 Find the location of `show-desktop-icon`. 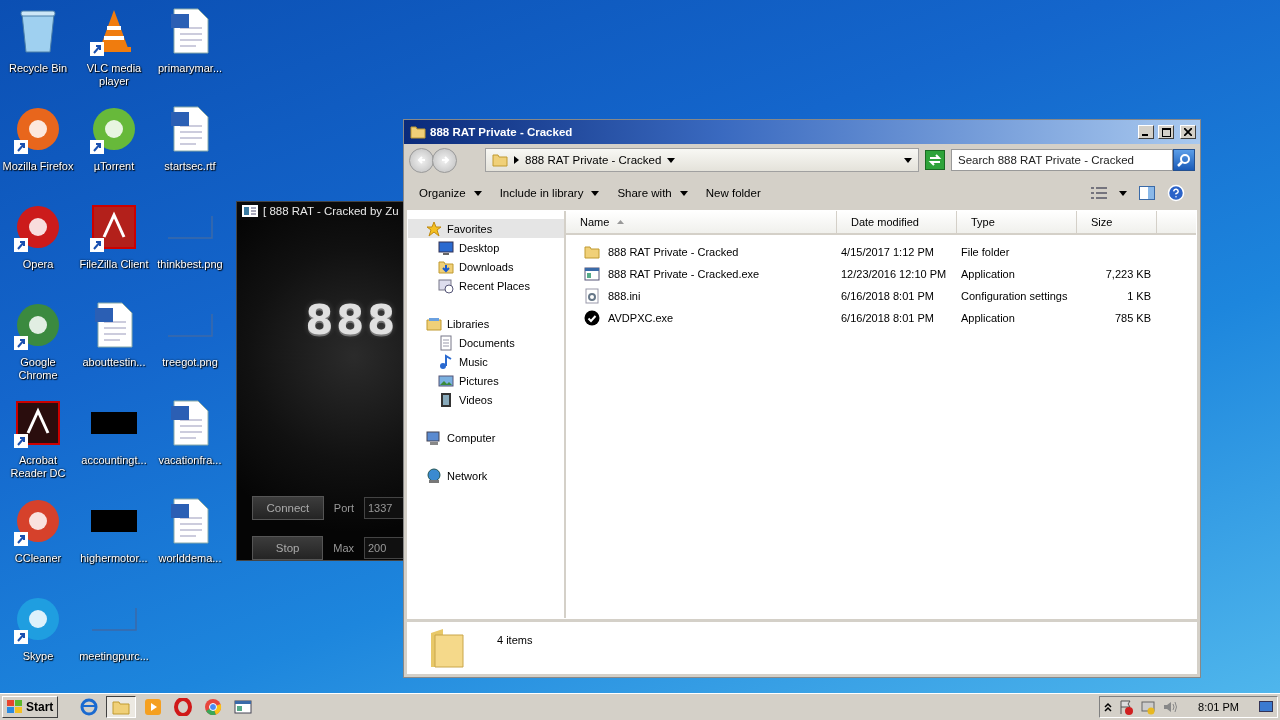

show-desktop-icon is located at coordinates (1266, 707).